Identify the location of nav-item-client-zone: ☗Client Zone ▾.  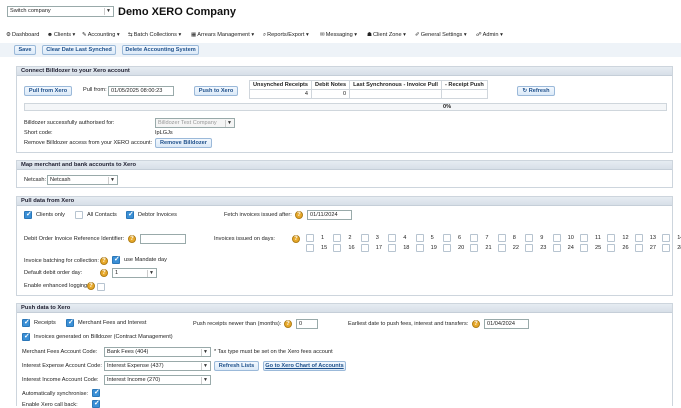
(386, 35).